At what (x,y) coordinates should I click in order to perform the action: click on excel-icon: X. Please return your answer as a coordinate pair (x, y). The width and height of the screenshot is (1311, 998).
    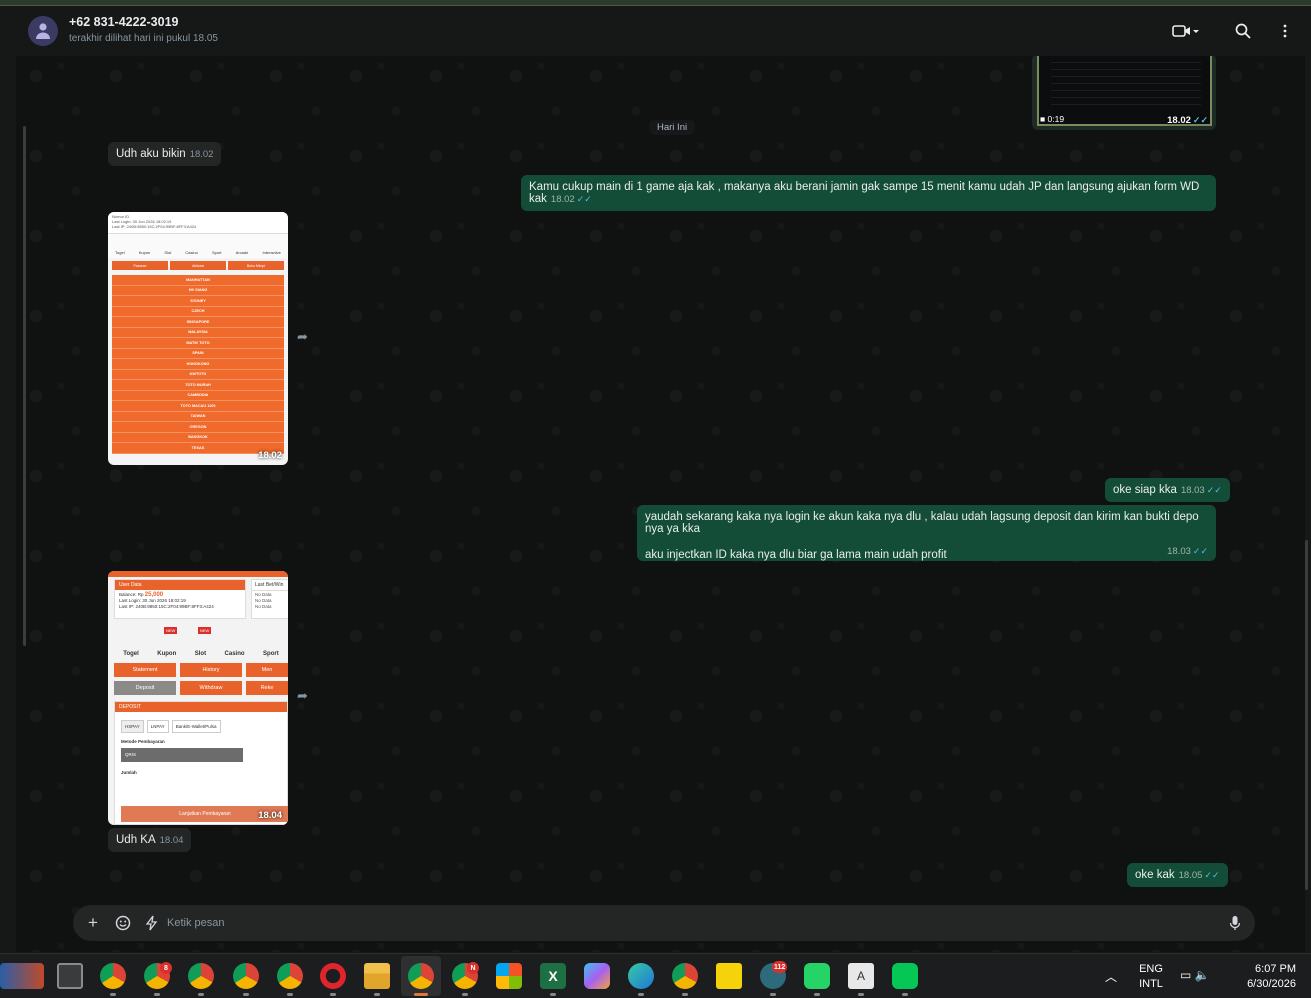
    Looking at the image, I should click on (553, 976).